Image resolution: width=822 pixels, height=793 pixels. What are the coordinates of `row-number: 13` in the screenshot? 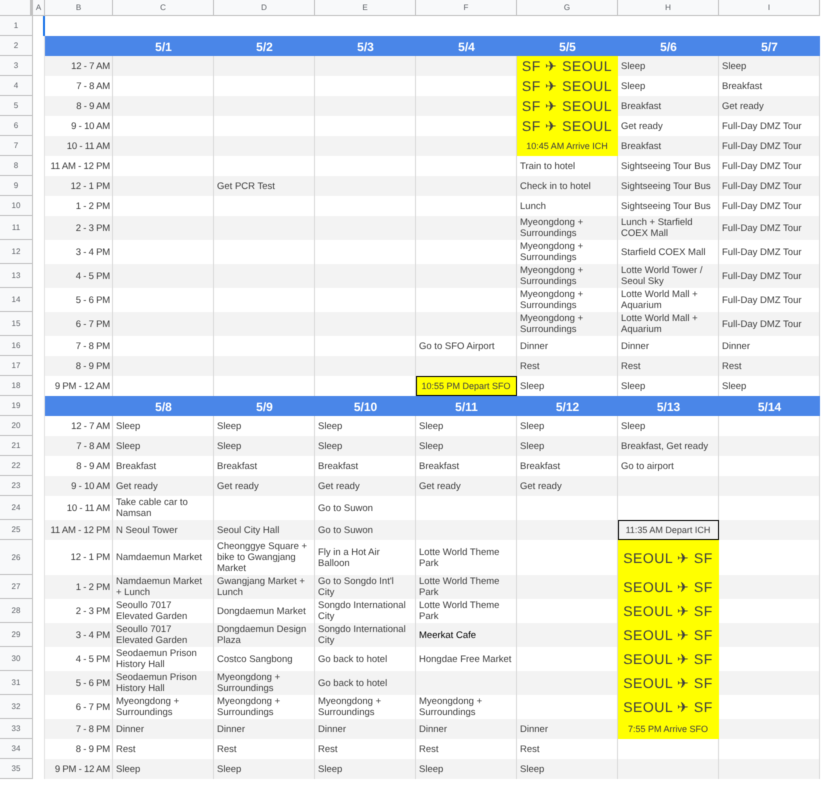 It's located at (16, 276).